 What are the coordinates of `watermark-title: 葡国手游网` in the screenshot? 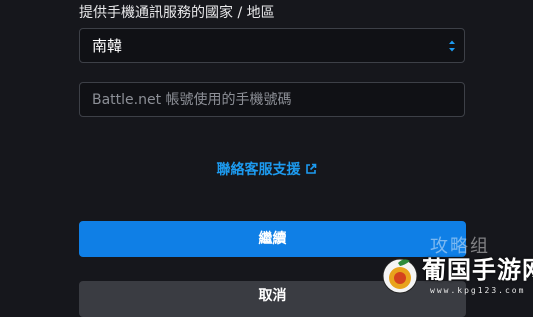 It's located at (477, 269).